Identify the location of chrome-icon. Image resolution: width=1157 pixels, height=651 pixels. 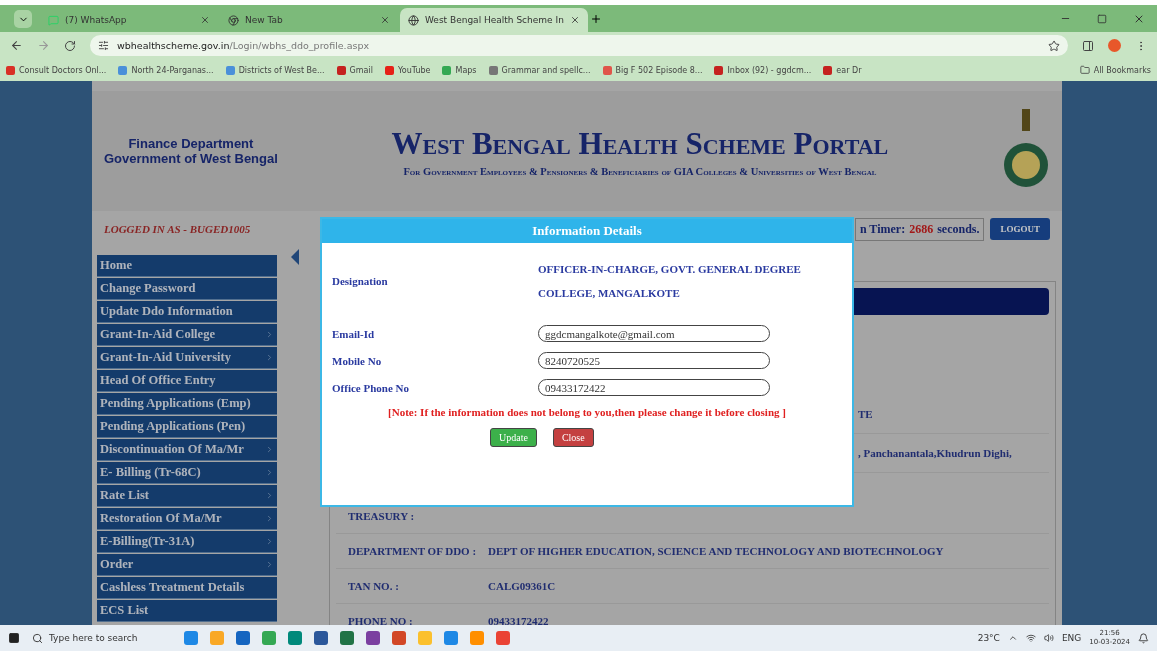
(233, 20).